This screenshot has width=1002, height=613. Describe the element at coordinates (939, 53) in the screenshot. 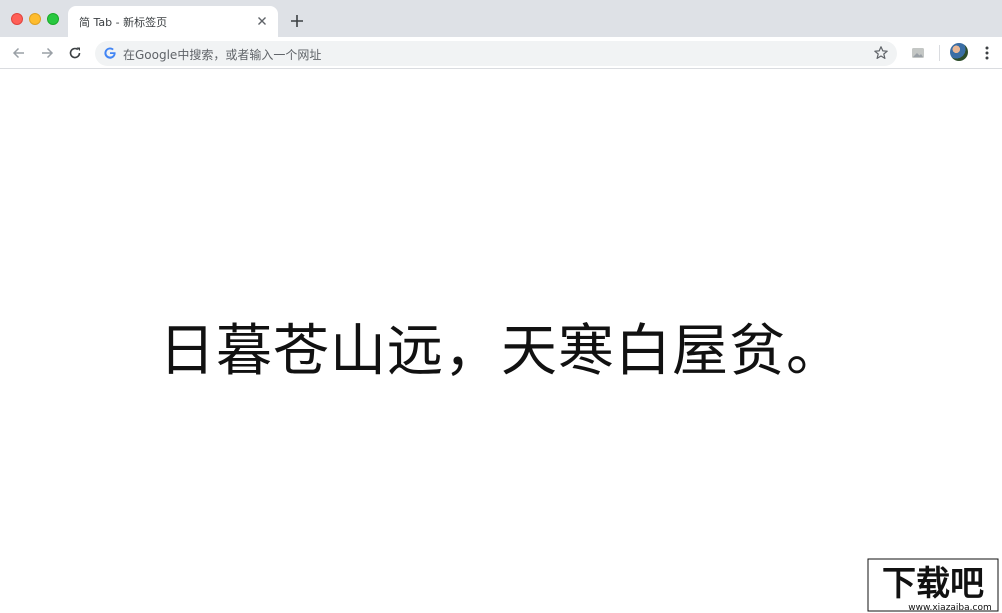

I see `toolbar-divider` at that location.